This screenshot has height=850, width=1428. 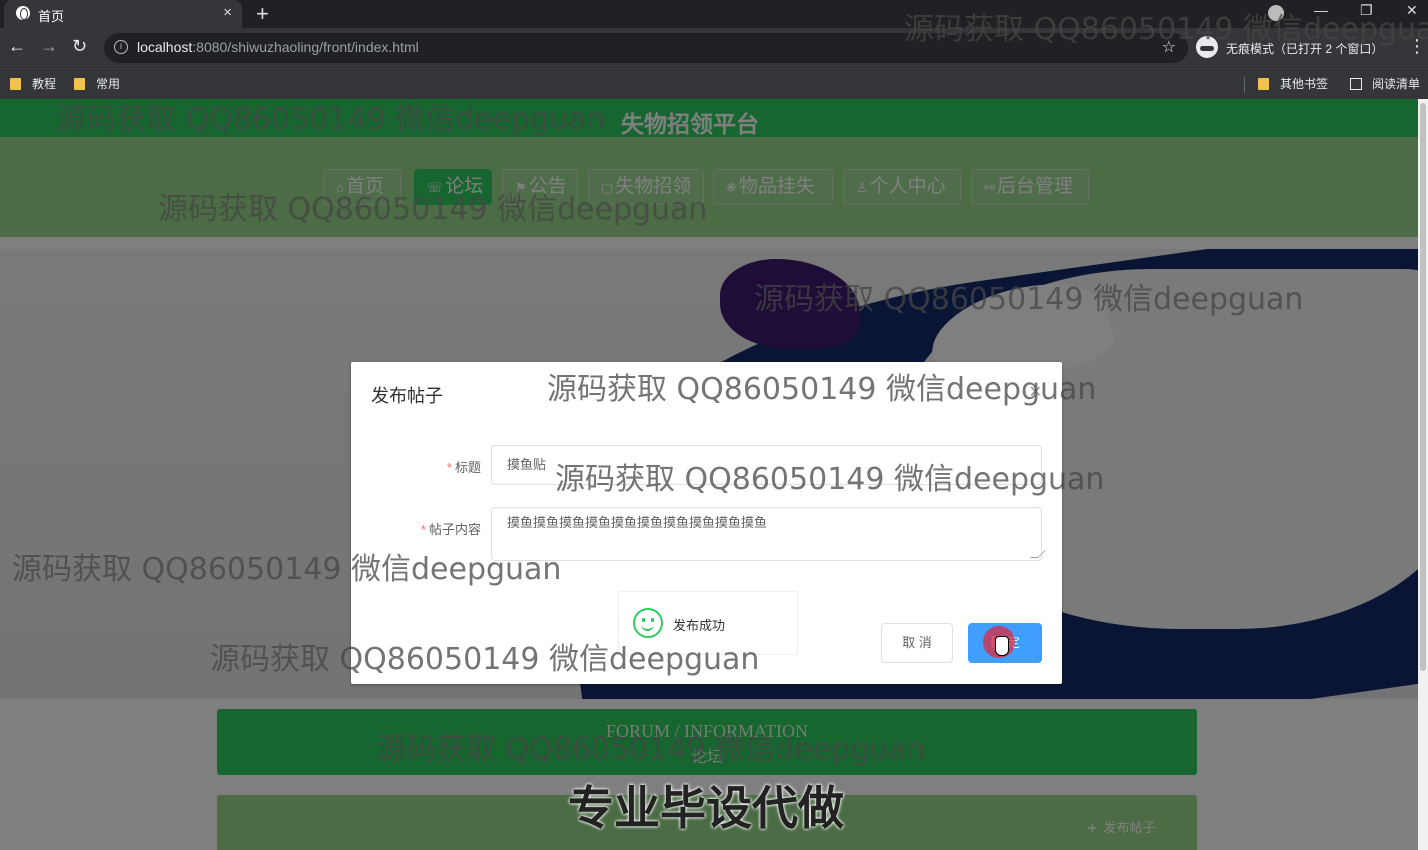 I want to click on resize-handle-icon, so click(x=1038, y=554).